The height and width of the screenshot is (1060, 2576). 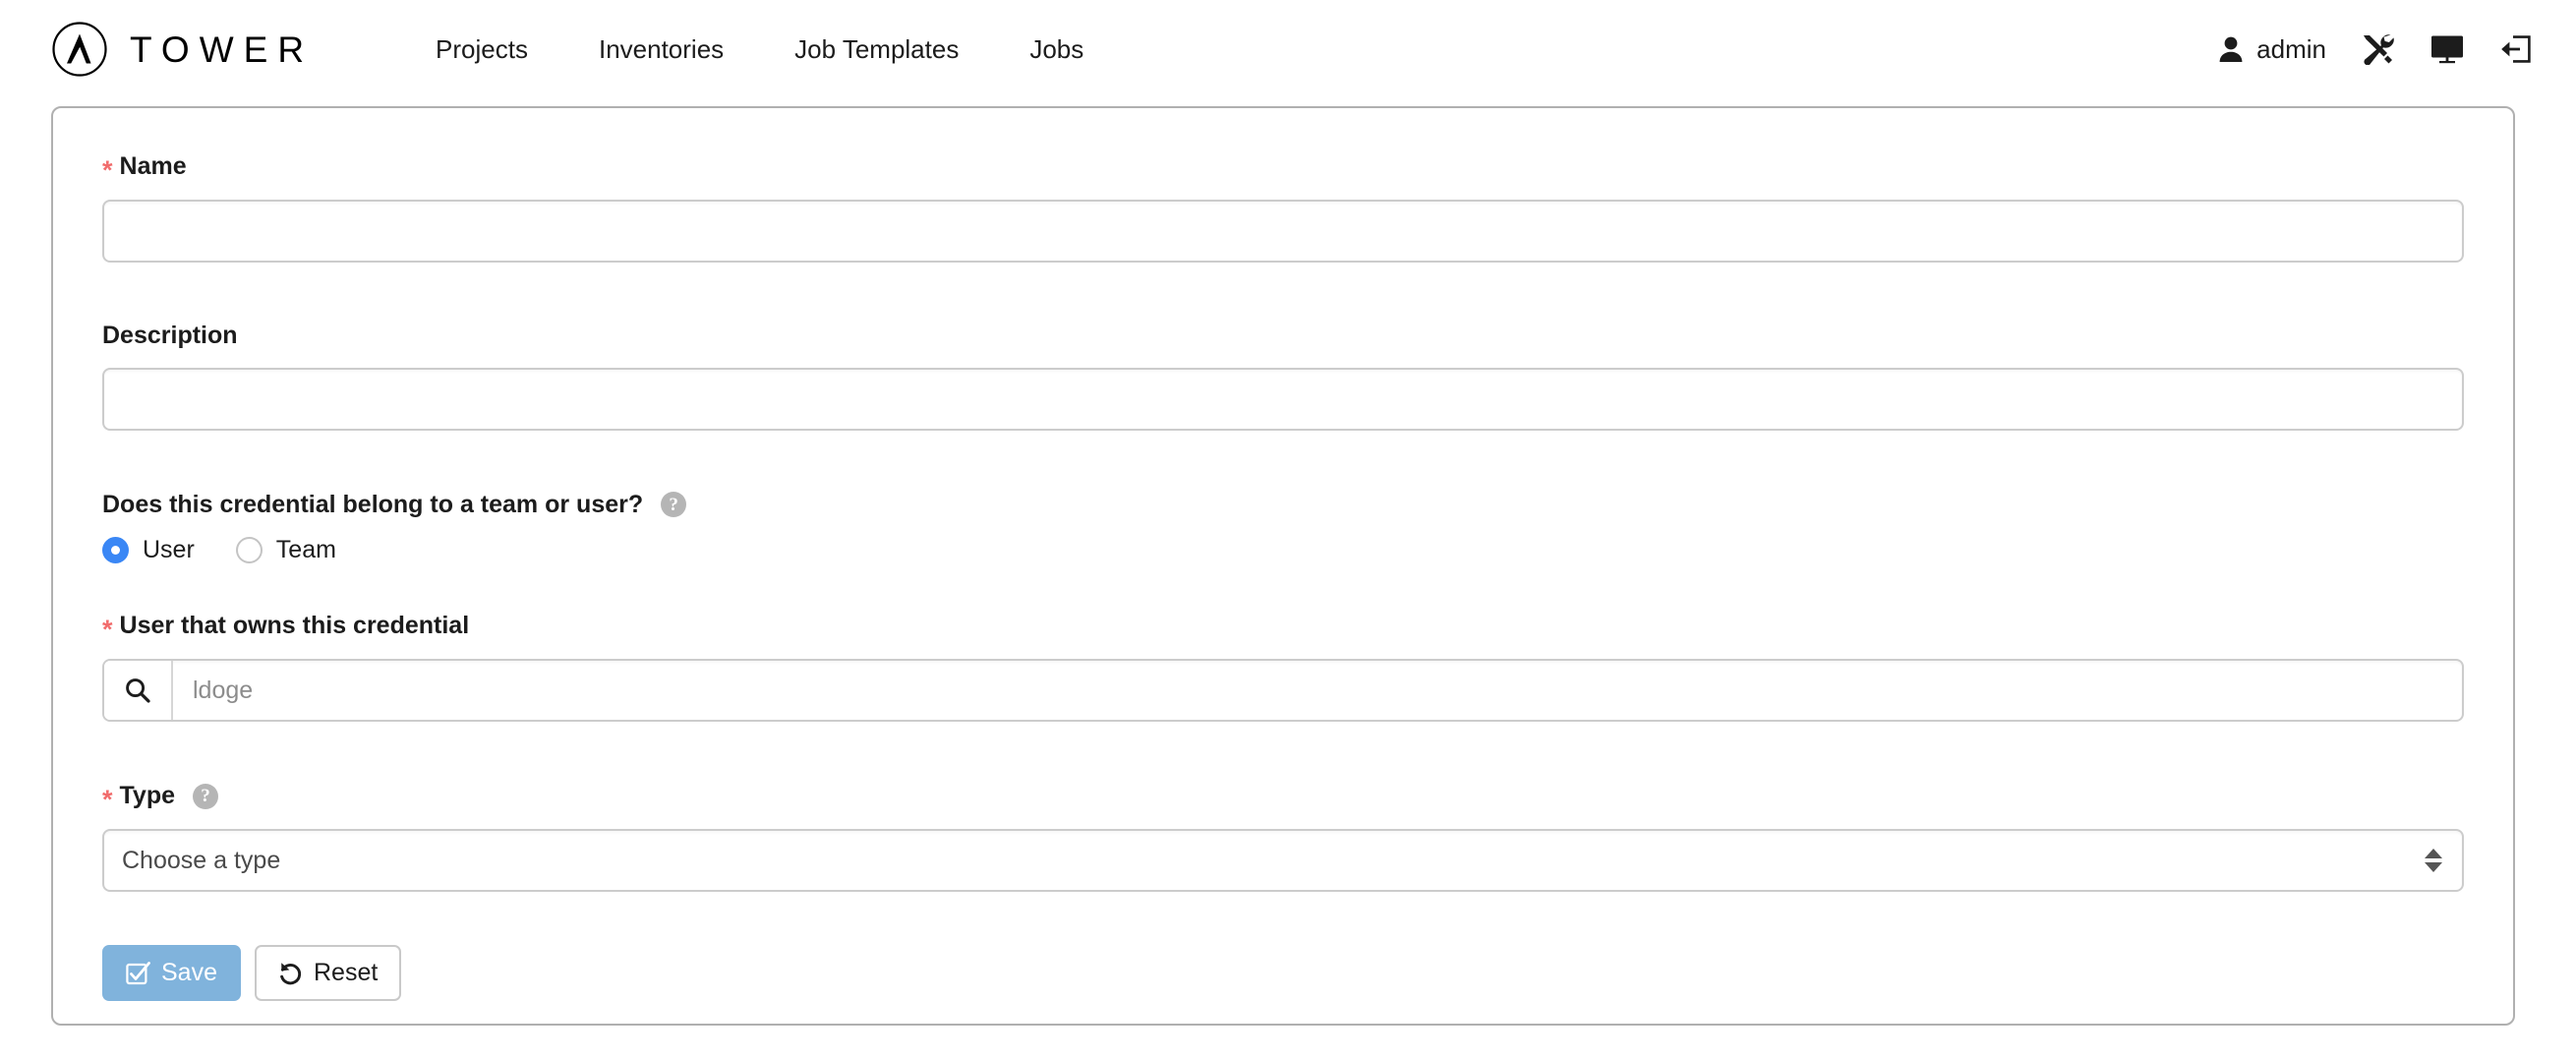 I want to click on radio-option-user: User, so click(x=148, y=550).